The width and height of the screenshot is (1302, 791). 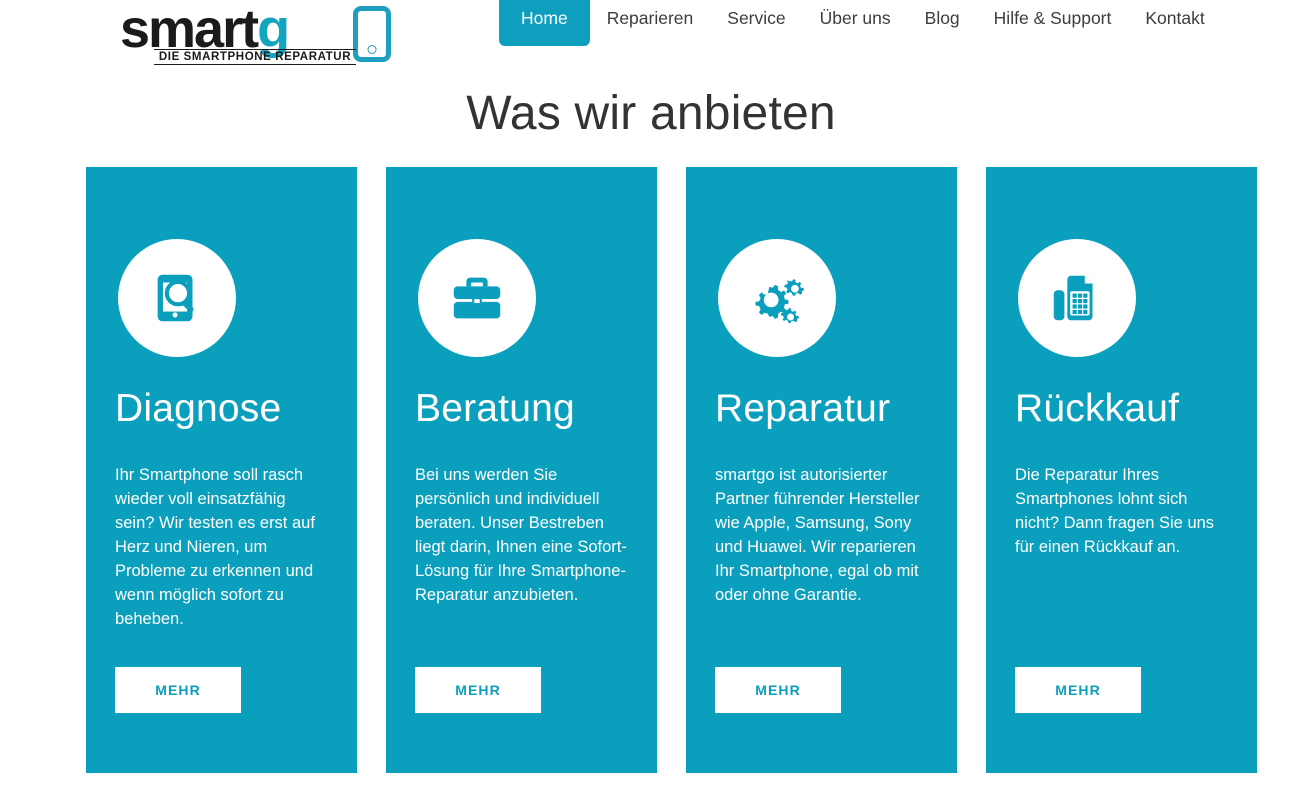 I want to click on mehr-button-rueckkauf: MEHR, so click(x=1078, y=690).